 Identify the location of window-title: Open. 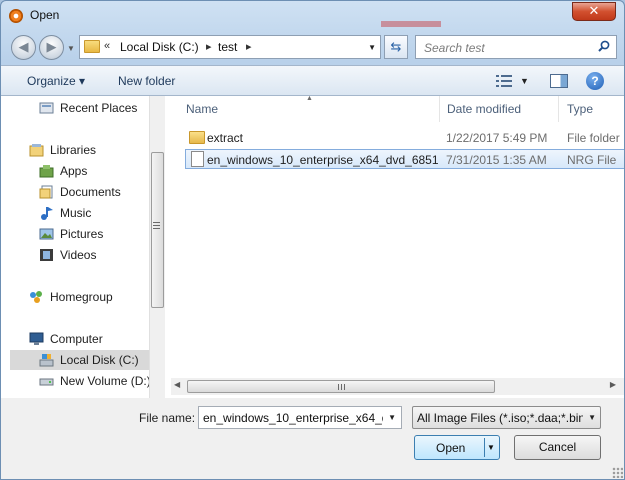
(45, 15).